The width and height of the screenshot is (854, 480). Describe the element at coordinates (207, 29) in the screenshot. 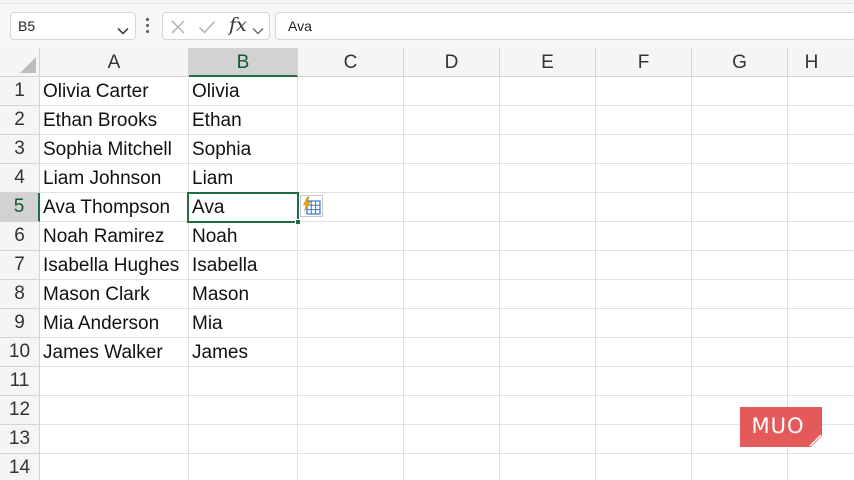

I see `check-icon` at that location.